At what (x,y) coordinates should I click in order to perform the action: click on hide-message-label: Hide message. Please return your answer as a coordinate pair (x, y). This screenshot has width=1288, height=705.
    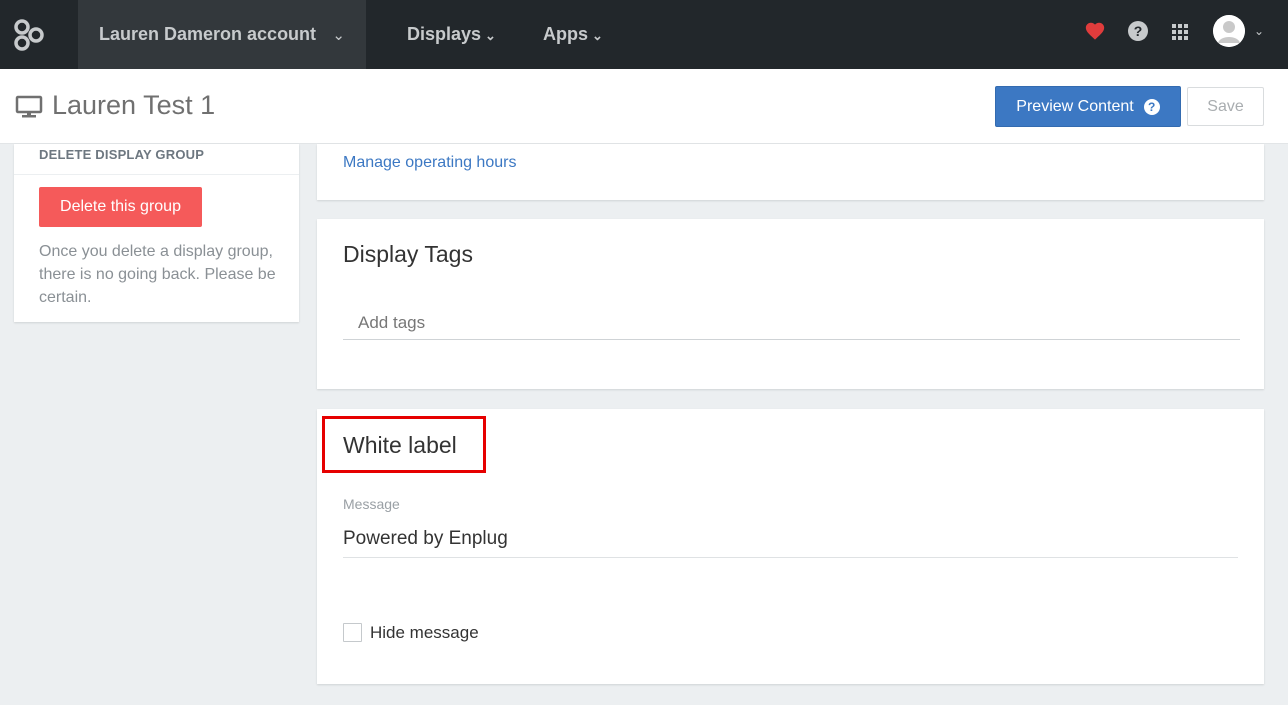
    Looking at the image, I should click on (424, 633).